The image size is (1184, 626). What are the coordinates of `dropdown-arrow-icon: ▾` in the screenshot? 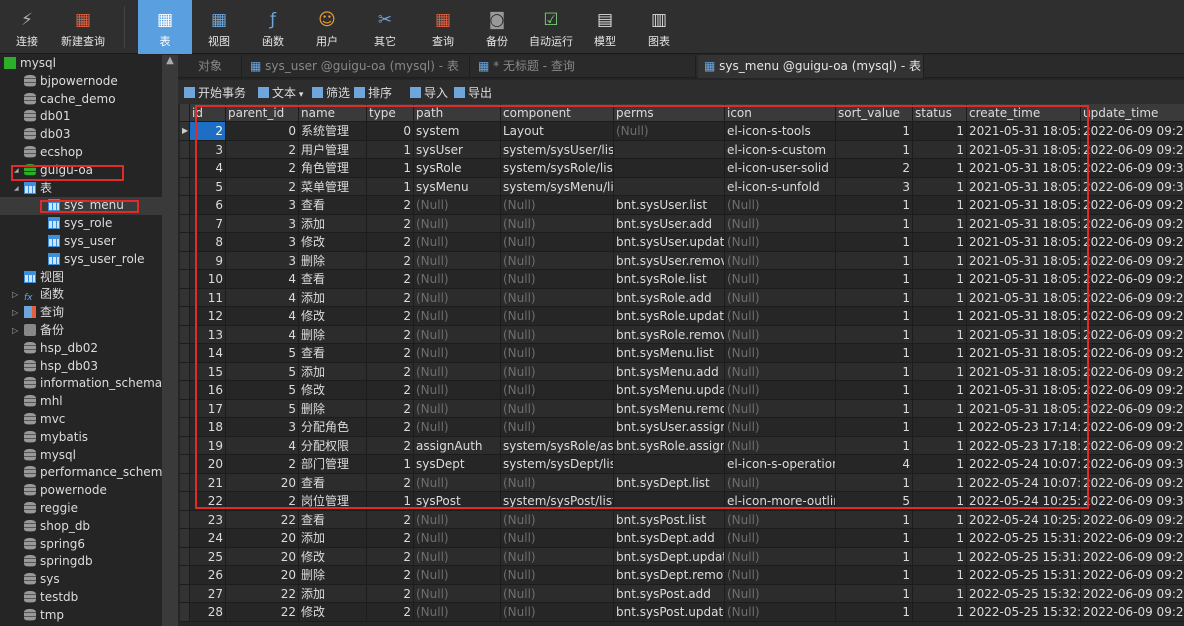 It's located at (300, 95).